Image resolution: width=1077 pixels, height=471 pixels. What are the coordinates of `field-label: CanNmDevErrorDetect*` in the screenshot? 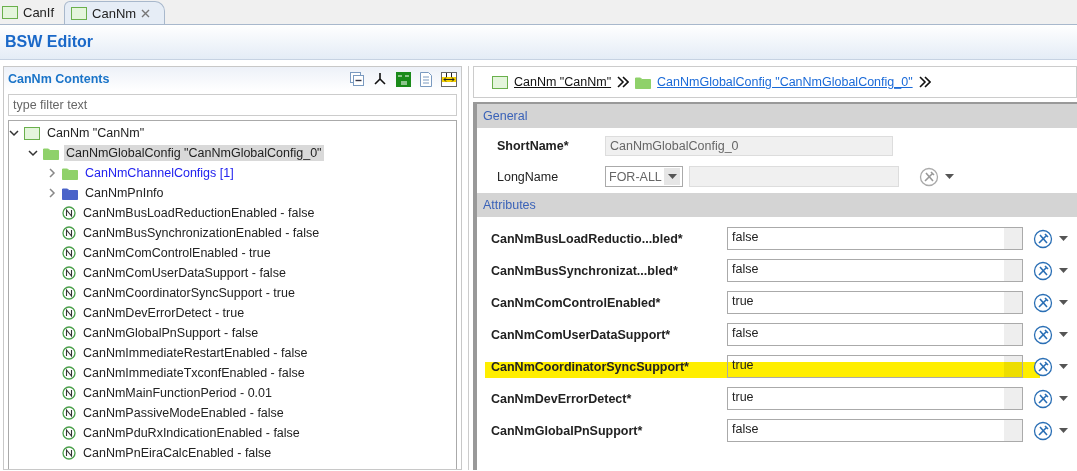 It's located at (562, 398).